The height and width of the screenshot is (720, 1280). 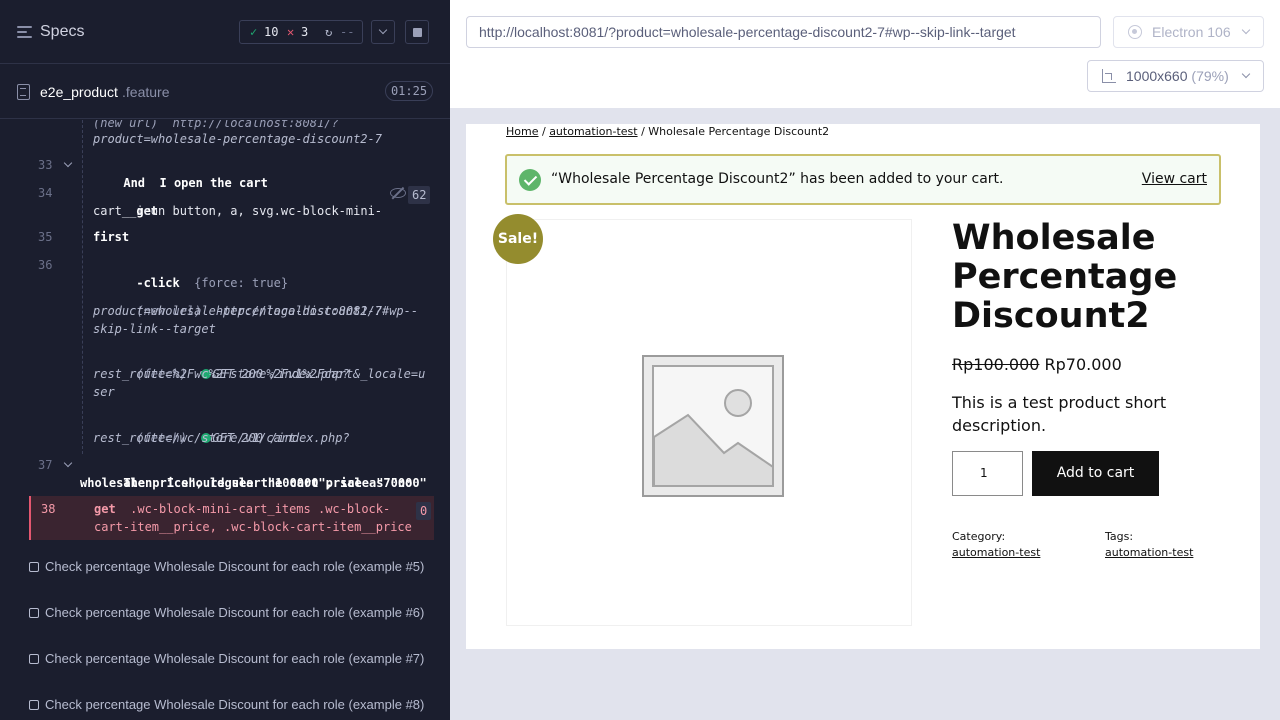 What do you see at coordinates (417, 32) in the screenshot?
I see `stop-button` at bounding box center [417, 32].